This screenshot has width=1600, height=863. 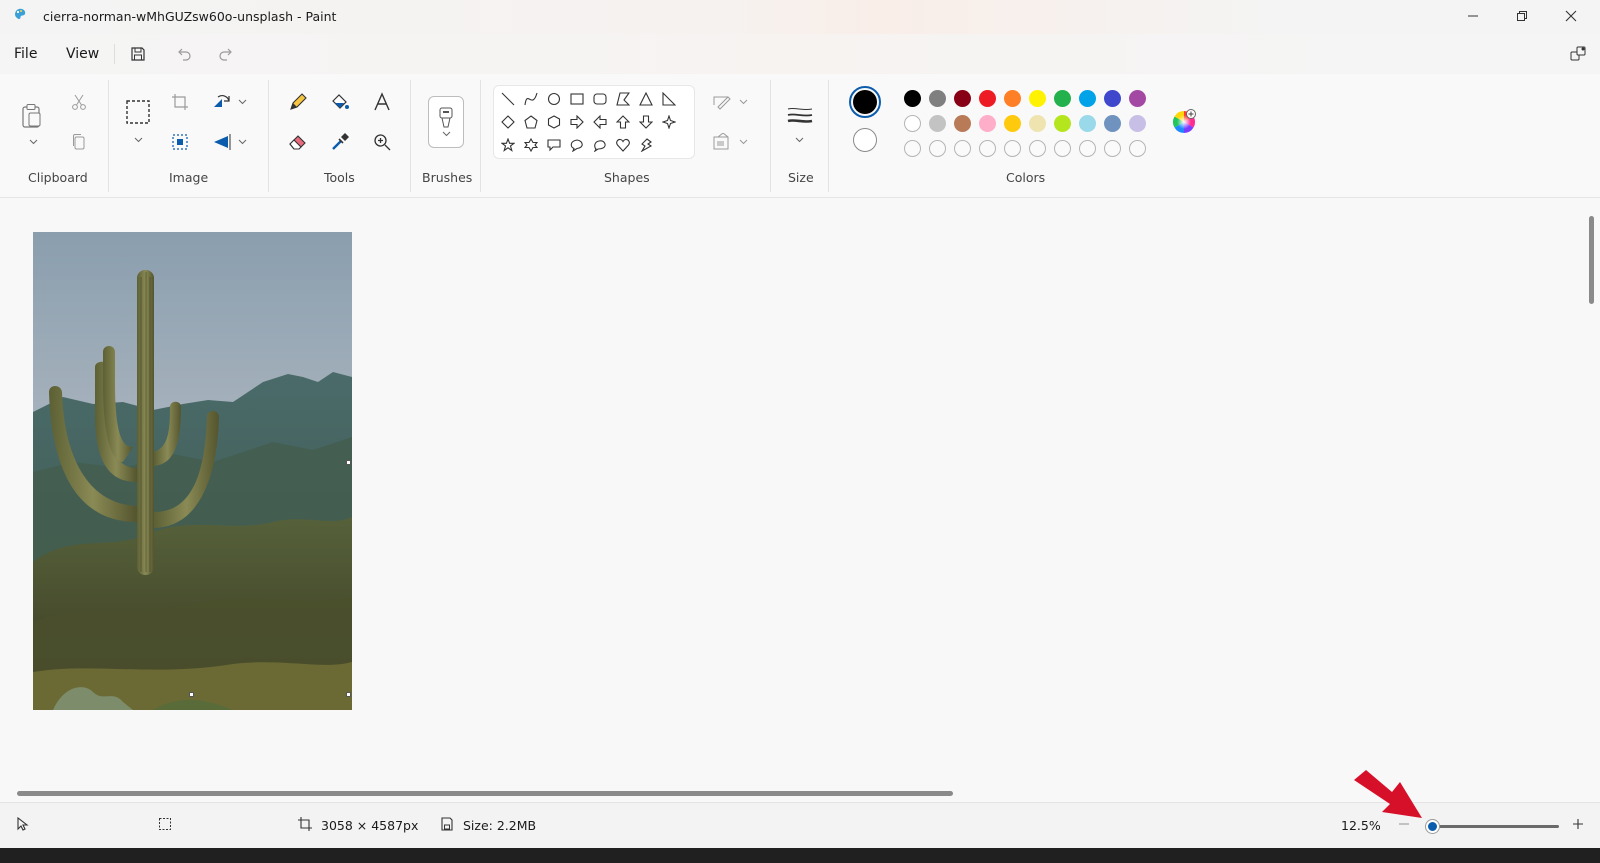 I want to click on outline-dropdown, so click(x=743, y=102).